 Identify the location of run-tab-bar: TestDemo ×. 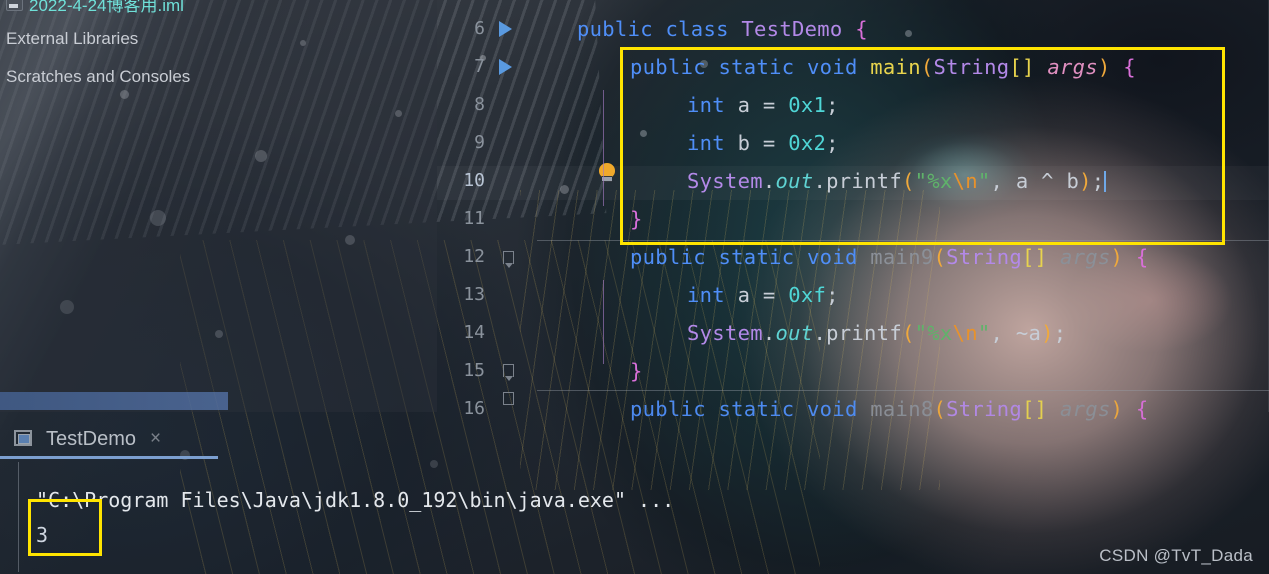
(80, 439).